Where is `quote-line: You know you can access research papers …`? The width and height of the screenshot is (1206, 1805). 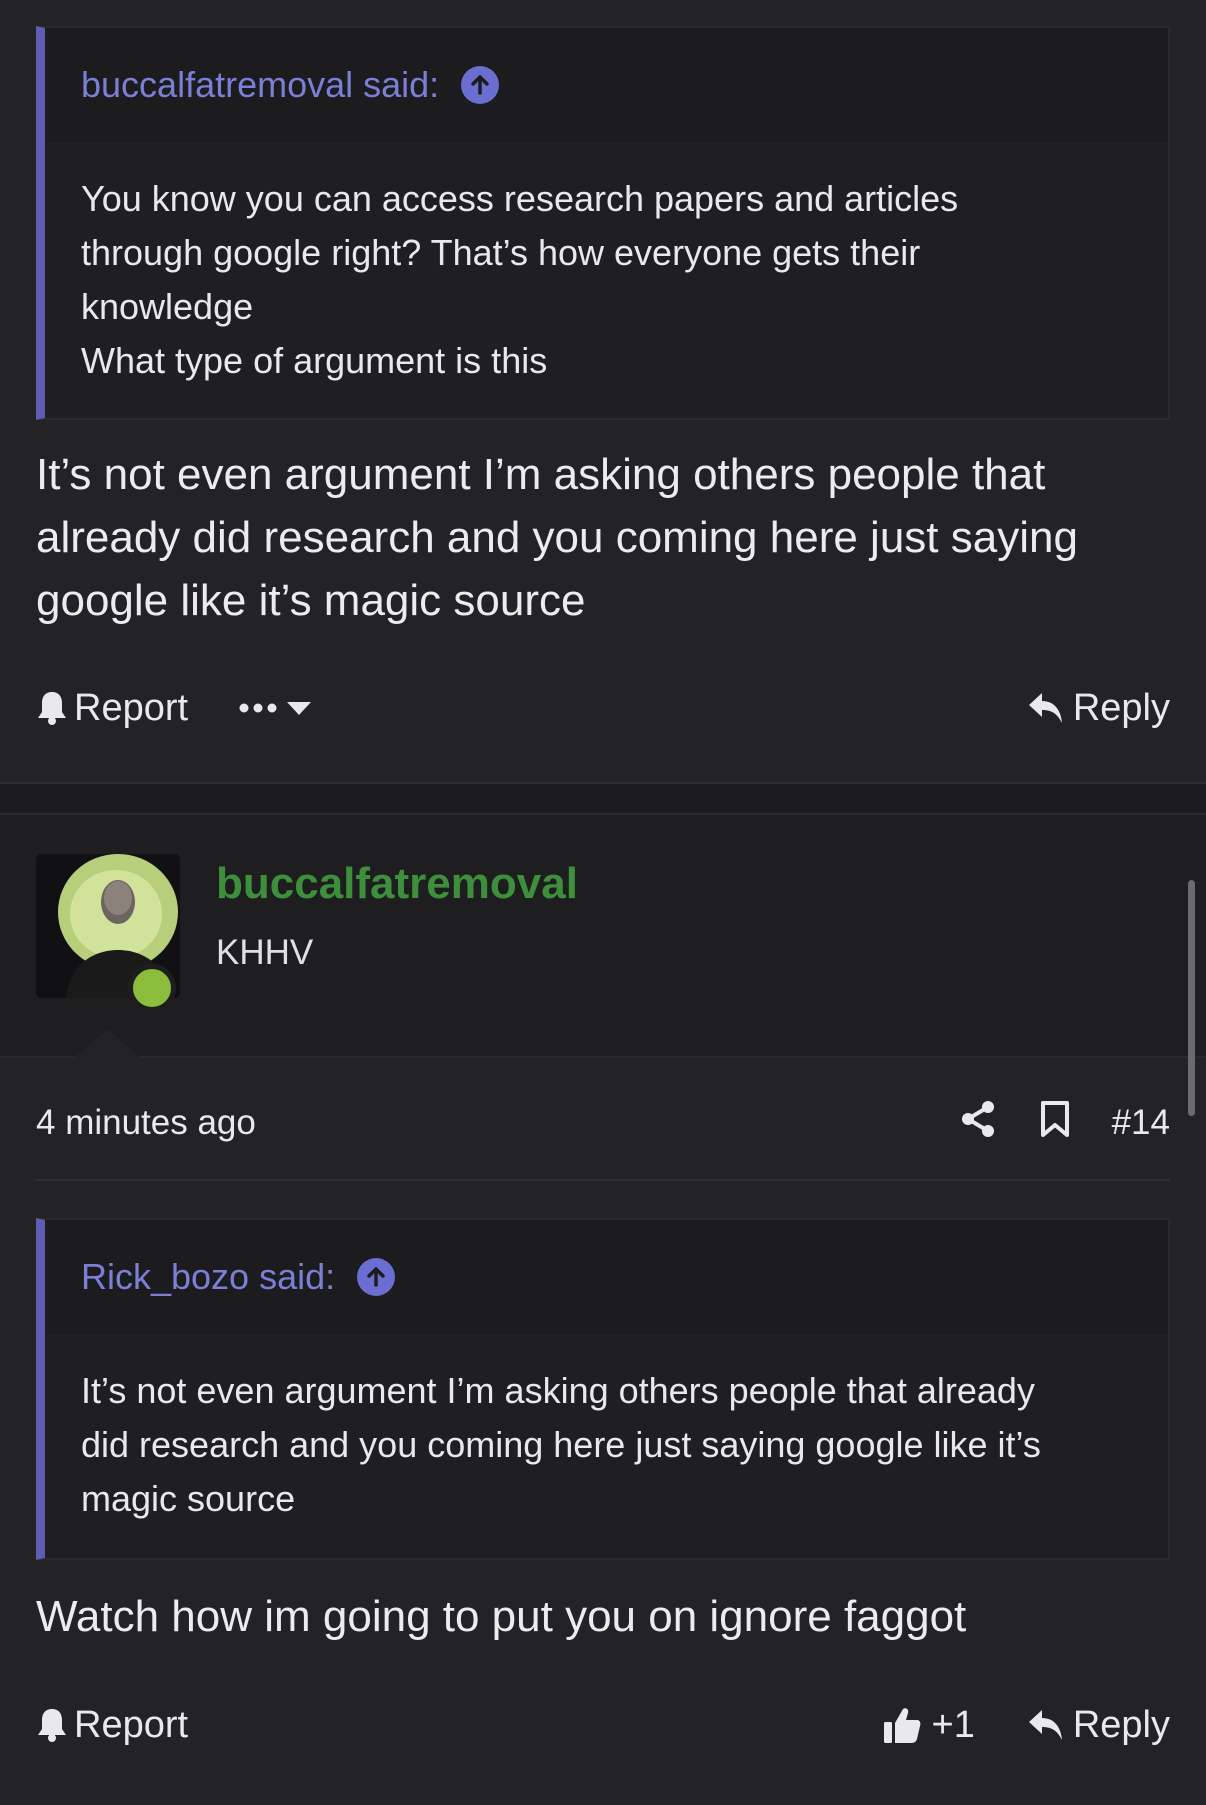 quote-line: You know you can access research papers … is located at coordinates (520, 198).